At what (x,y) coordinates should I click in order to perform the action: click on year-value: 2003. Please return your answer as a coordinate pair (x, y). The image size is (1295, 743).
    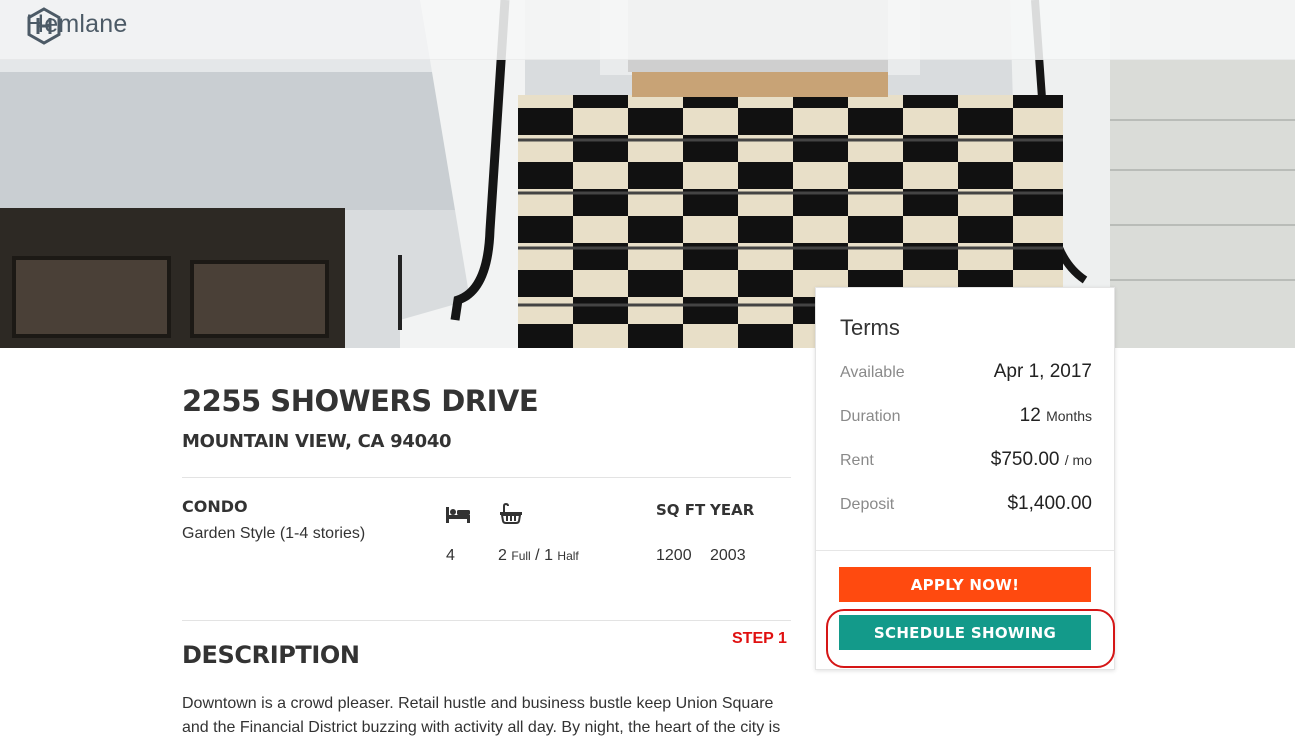
    Looking at the image, I should click on (728, 555).